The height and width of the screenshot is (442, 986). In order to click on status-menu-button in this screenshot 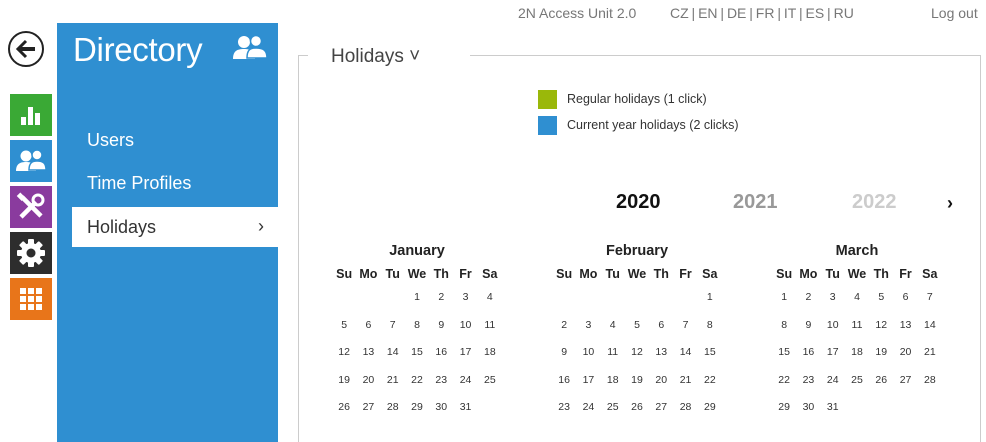, I will do `click(31, 115)`.